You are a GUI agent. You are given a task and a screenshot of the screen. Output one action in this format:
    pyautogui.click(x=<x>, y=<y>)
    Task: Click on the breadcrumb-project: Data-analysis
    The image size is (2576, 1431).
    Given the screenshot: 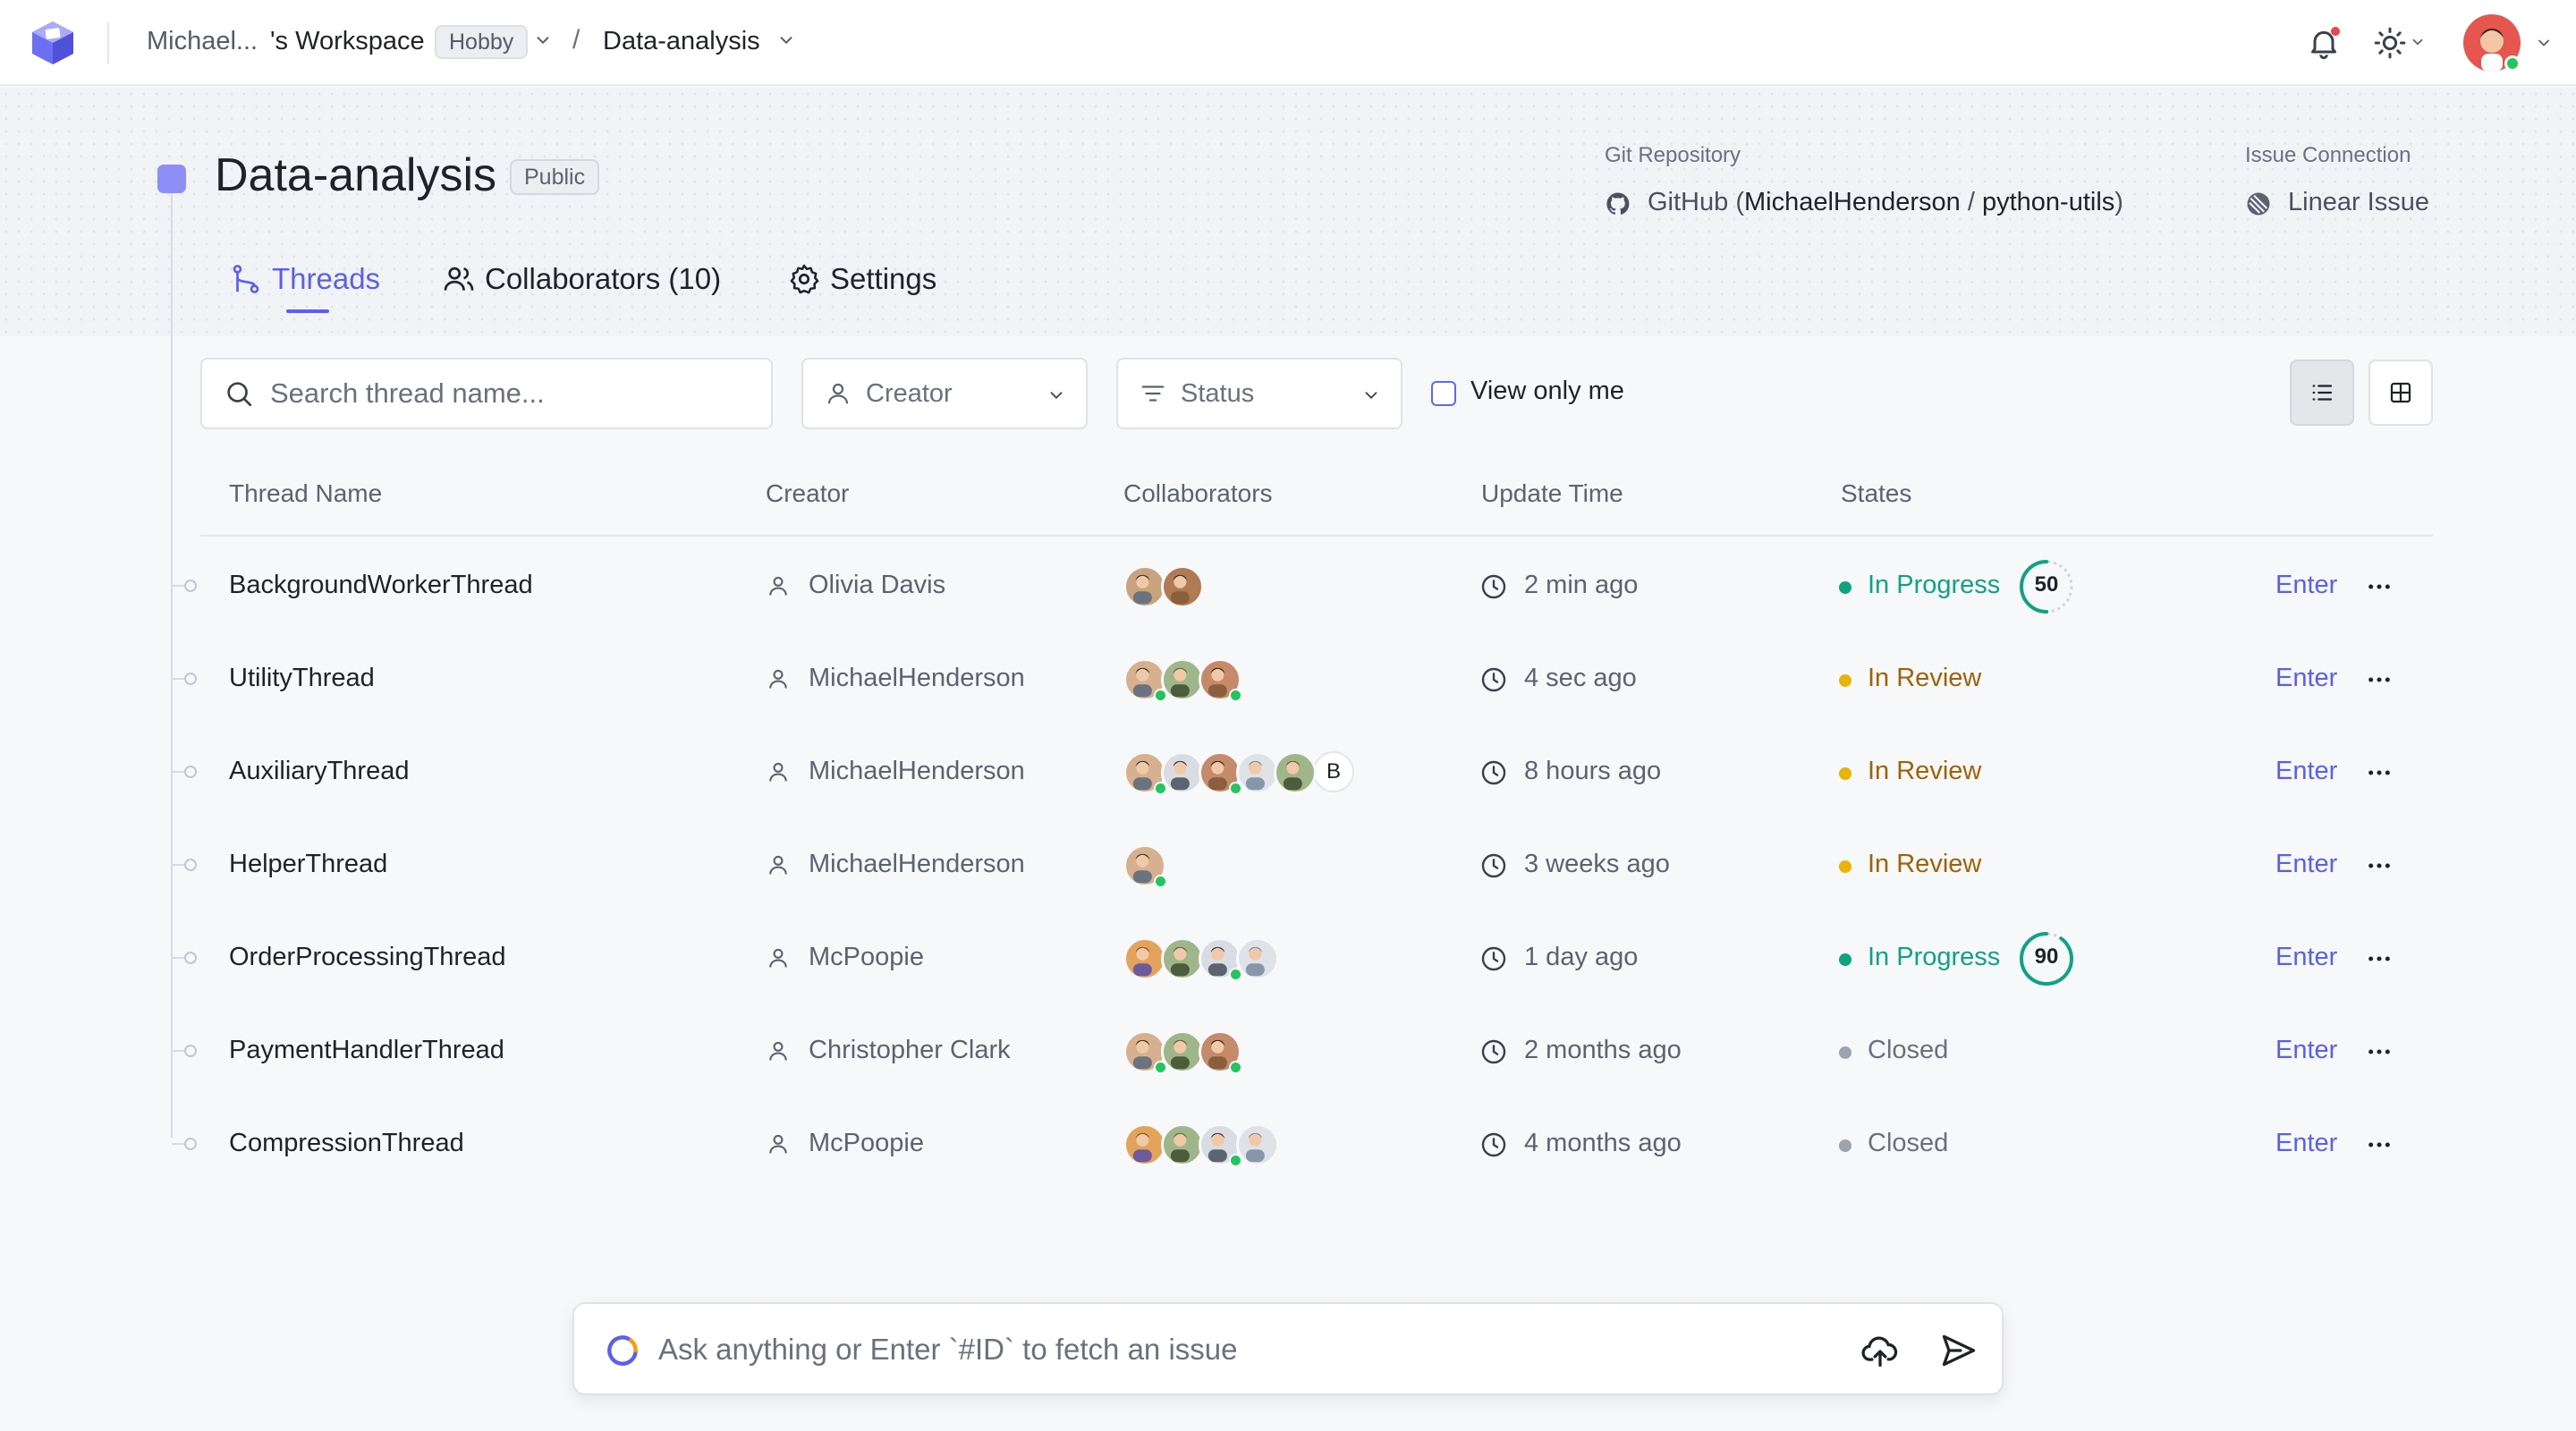 What is the action you would take?
    pyautogui.click(x=681, y=42)
    